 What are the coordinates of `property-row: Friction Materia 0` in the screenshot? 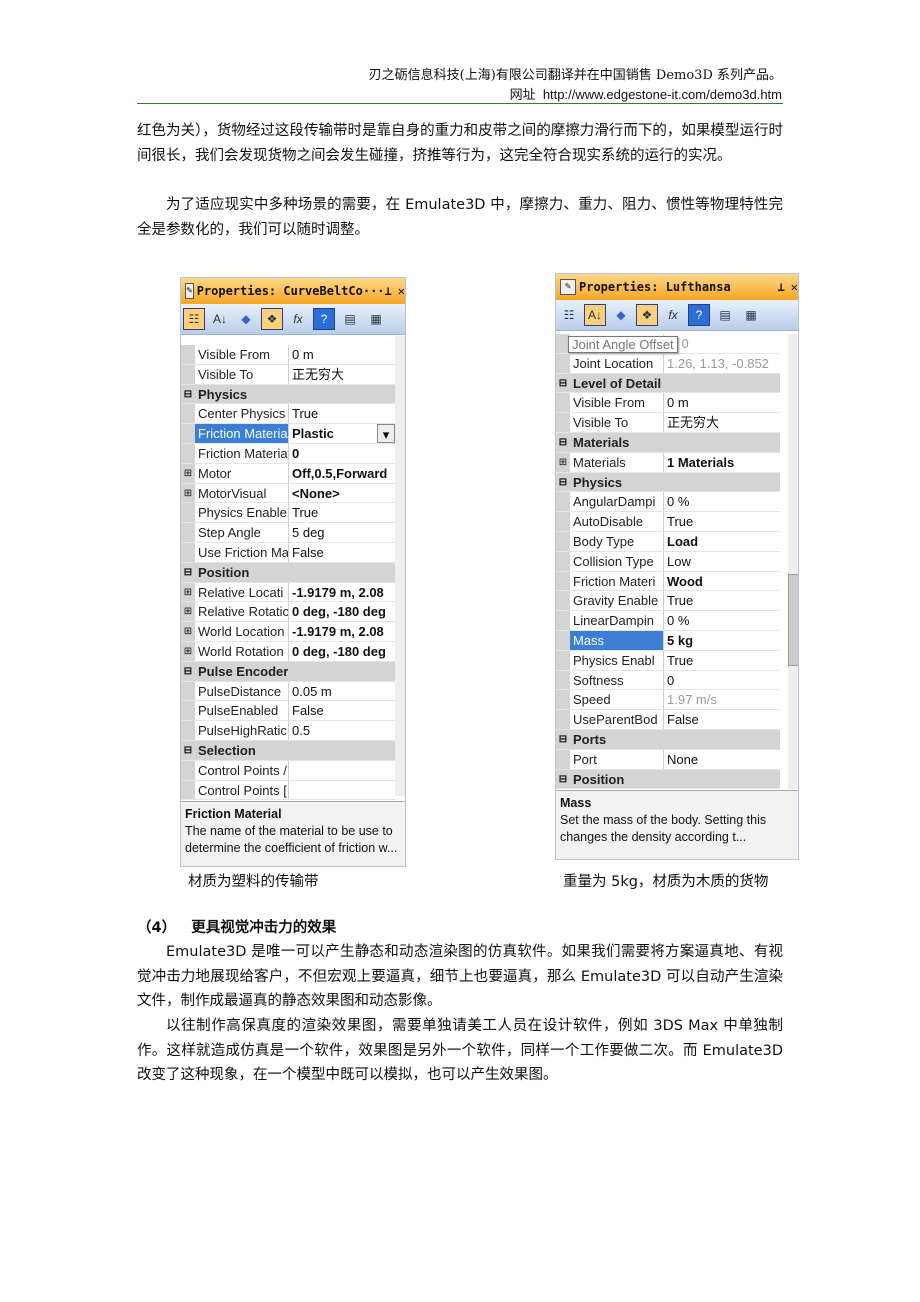 It's located at (288, 453).